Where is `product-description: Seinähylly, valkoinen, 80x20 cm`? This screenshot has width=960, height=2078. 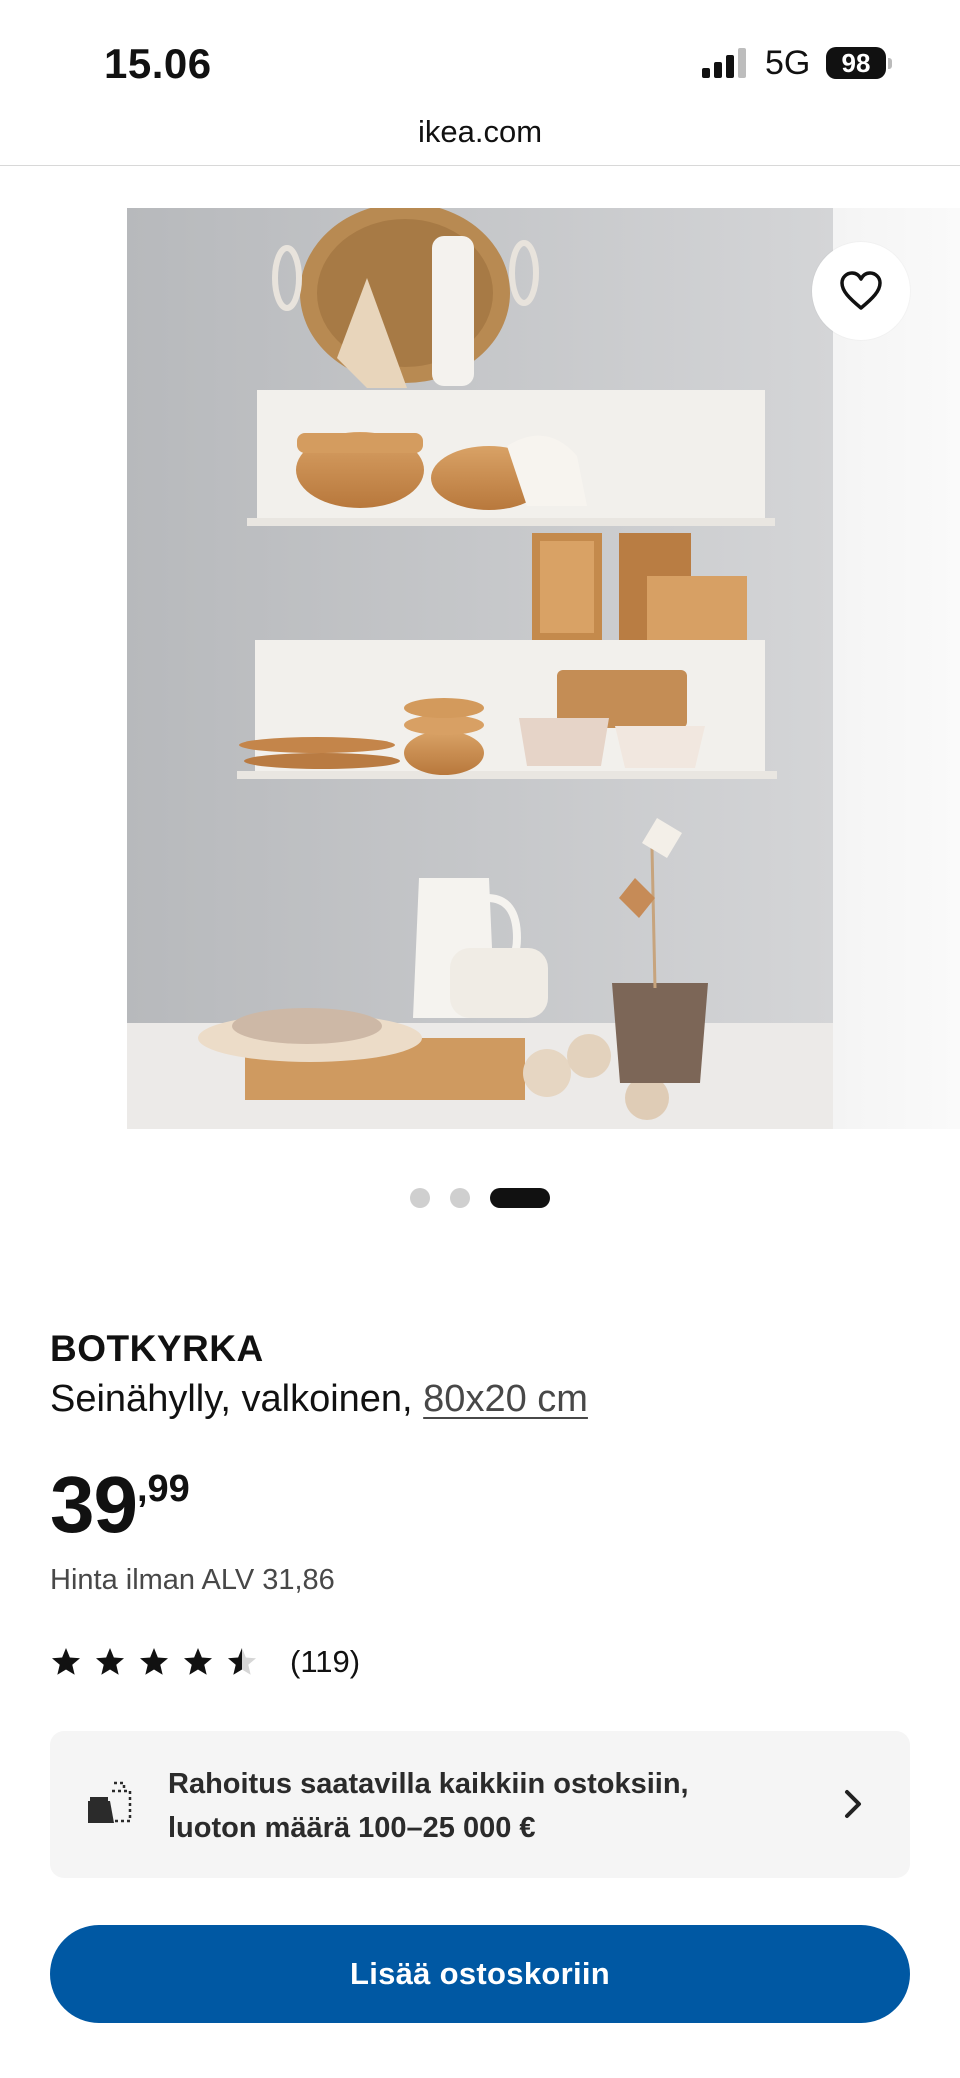 product-description: Seinähylly, valkoinen, 80x20 cm is located at coordinates (319, 1399).